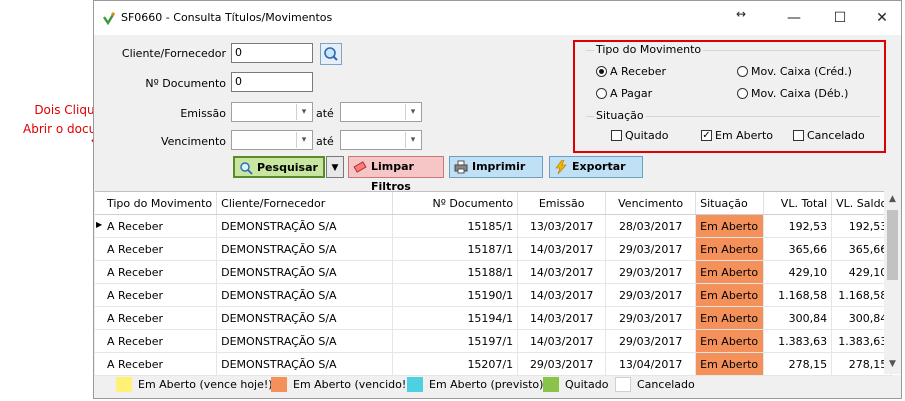 The image size is (905, 401). What do you see at coordinates (666, 384) in the screenshot?
I see `legend-label: Cancelado` at bounding box center [666, 384].